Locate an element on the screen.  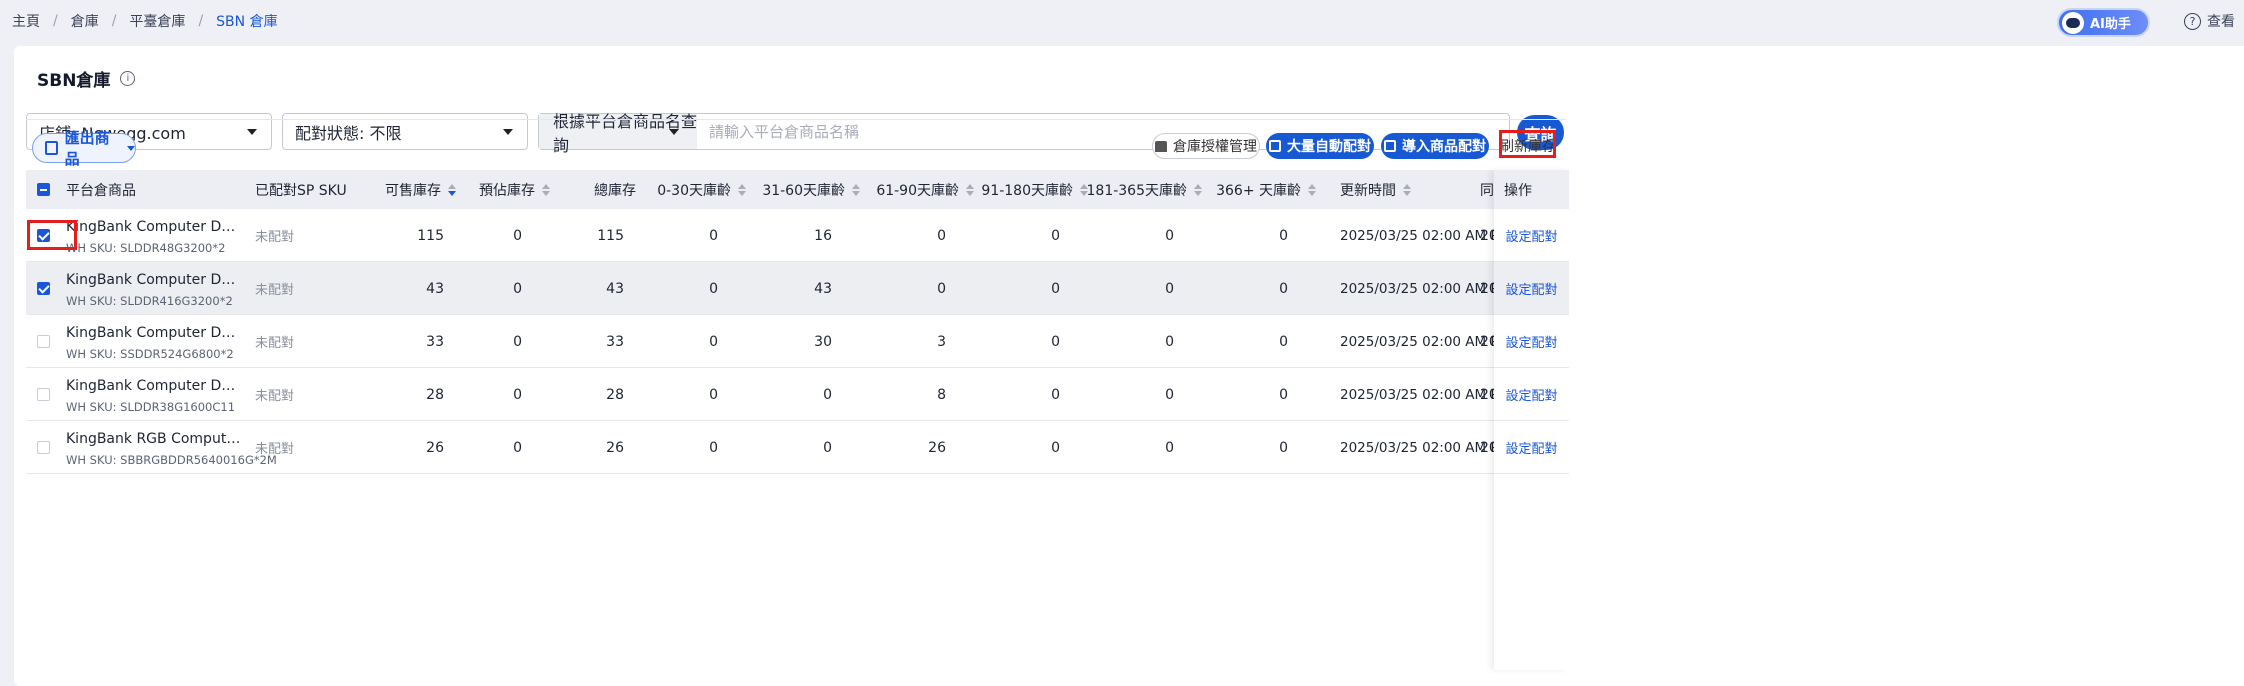
col-age-366-label: 366+ 天庫齡 is located at coordinates (1258, 190).